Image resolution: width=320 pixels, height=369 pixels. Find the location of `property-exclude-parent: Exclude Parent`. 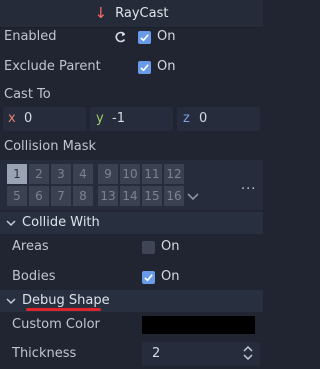

property-exclude-parent: Exclude Parent is located at coordinates (131, 68).